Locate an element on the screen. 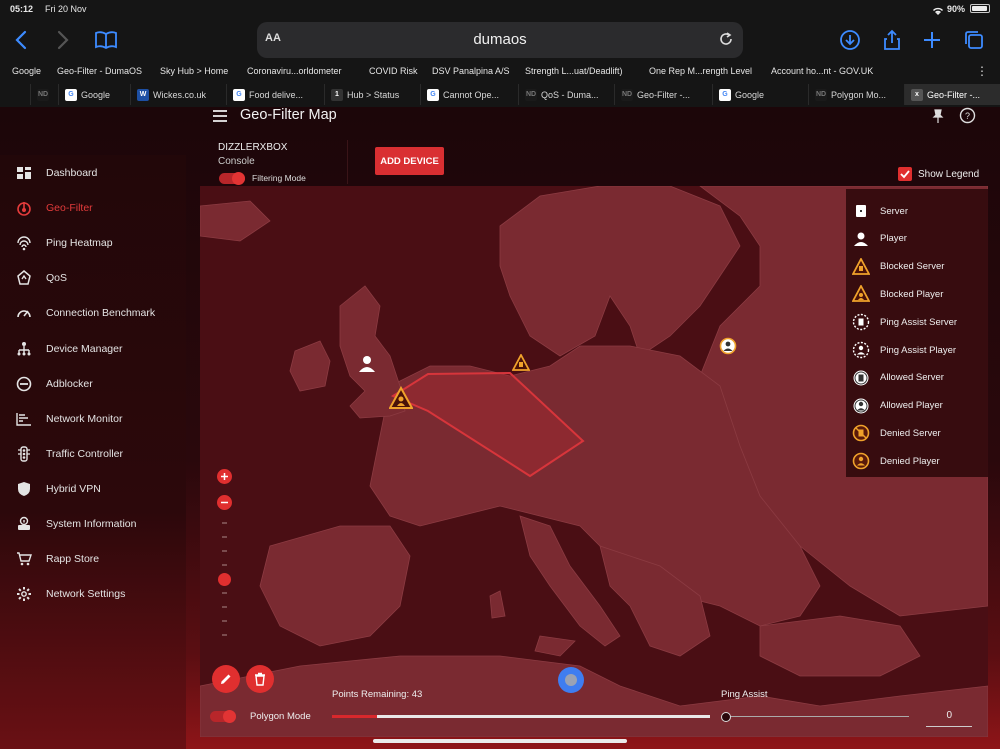 The width and height of the screenshot is (1000, 749). home-indicator is located at coordinates (500, 741).